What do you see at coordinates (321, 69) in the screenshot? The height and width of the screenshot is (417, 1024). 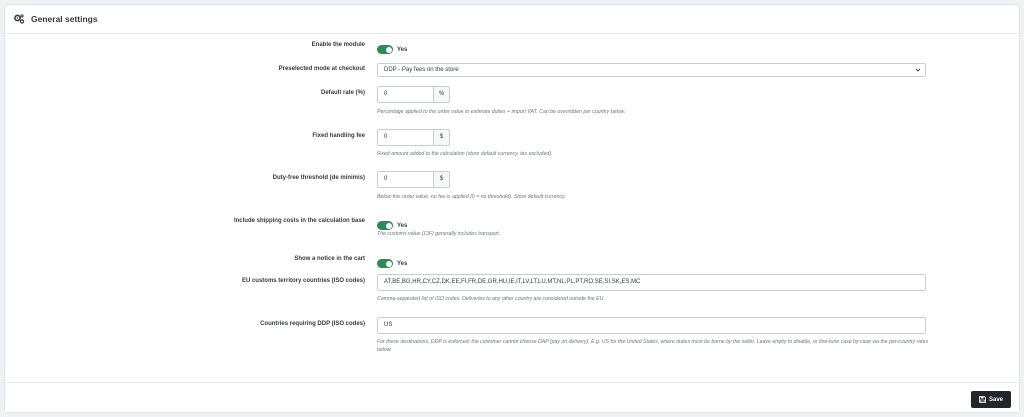 I see `preselected-mode-label: Preselected mode at checkout` at bounding box center [321, 69].